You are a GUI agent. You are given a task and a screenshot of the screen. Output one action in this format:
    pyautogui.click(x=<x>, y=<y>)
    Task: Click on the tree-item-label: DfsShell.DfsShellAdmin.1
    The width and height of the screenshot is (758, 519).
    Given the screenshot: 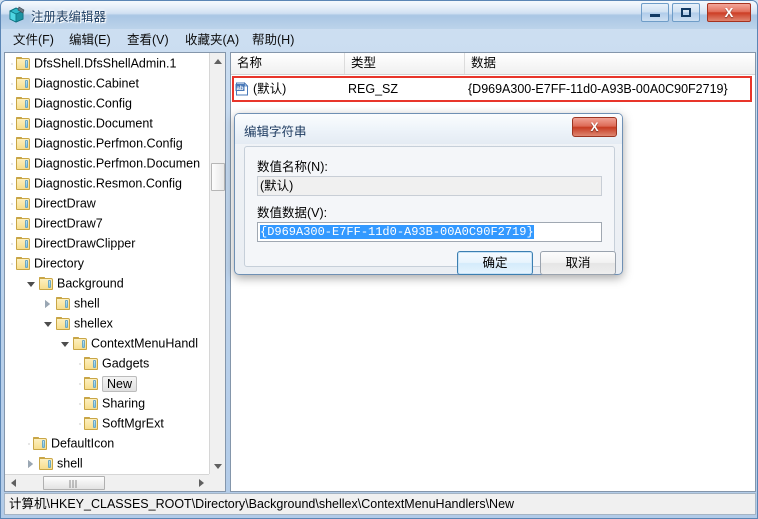 What is the action you would take?
    pyautogui.click(x=105, y=63)
    